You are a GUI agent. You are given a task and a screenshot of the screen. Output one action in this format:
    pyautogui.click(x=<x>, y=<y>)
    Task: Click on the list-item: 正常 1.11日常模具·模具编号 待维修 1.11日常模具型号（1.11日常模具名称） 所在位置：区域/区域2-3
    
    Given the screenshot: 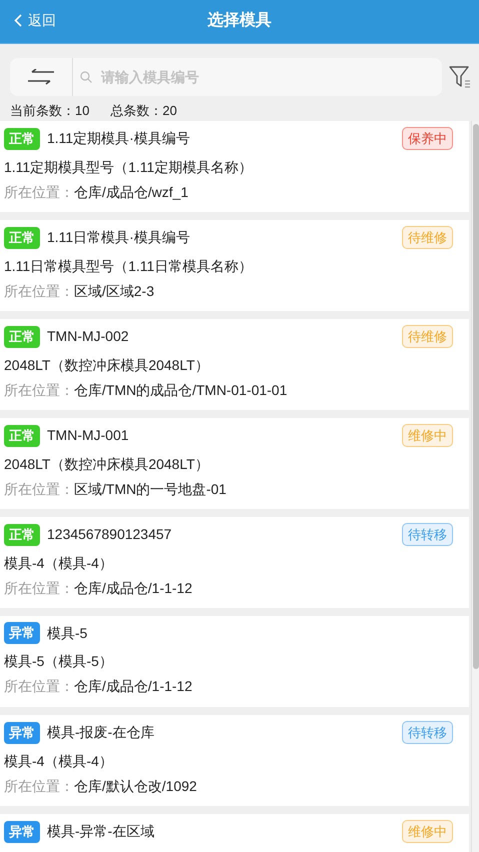 What is the action you would take?
    pyautogui.click(x=234, y=265)
    